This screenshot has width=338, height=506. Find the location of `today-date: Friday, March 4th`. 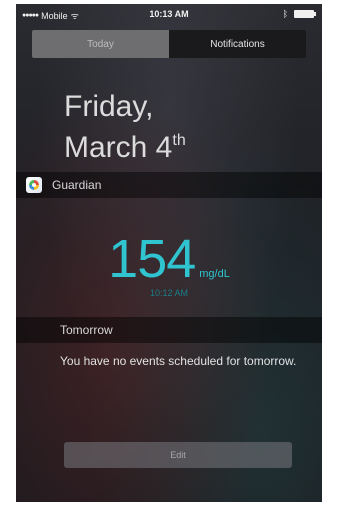

today-date: Friday, March 4th is located at coordinates (125, 127).